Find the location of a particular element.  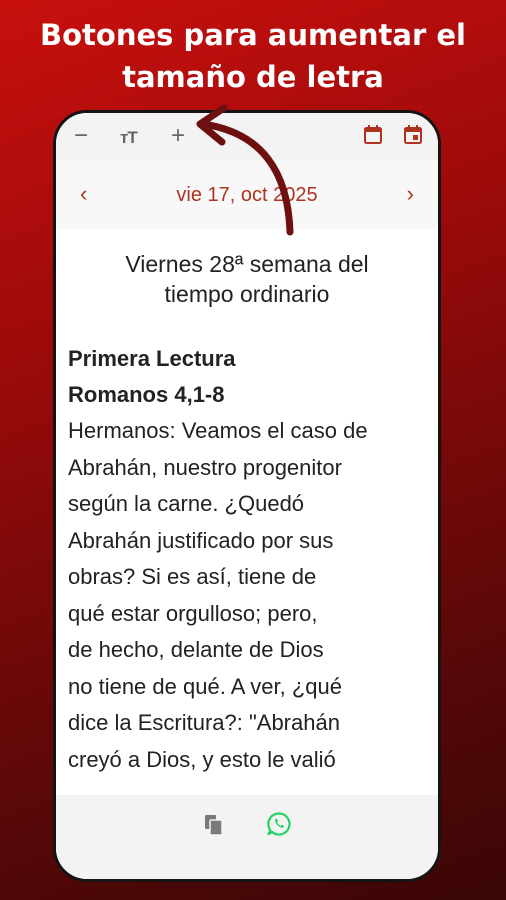

current-date: vie 17, oct 2025 is located at coordinates (247, 195).